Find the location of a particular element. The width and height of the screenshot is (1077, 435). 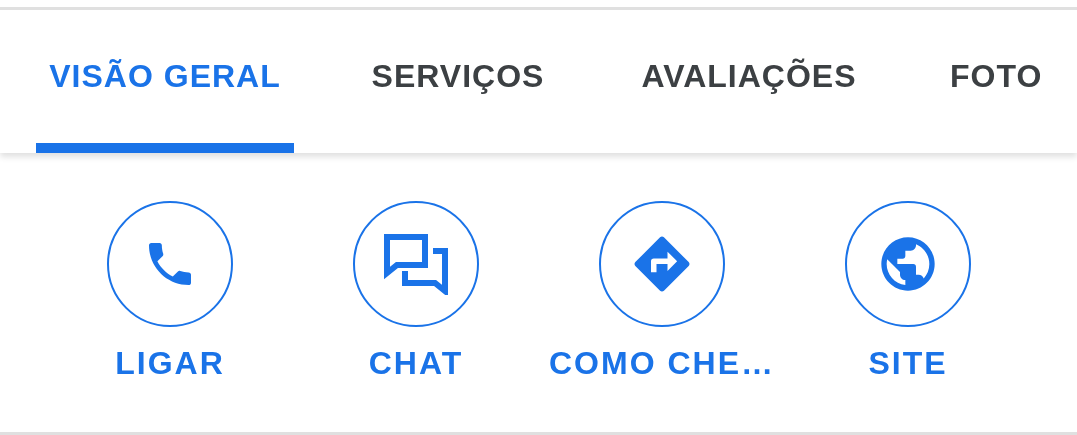

tab: AVALIAÇÕES is located at coordinates (749, 81).